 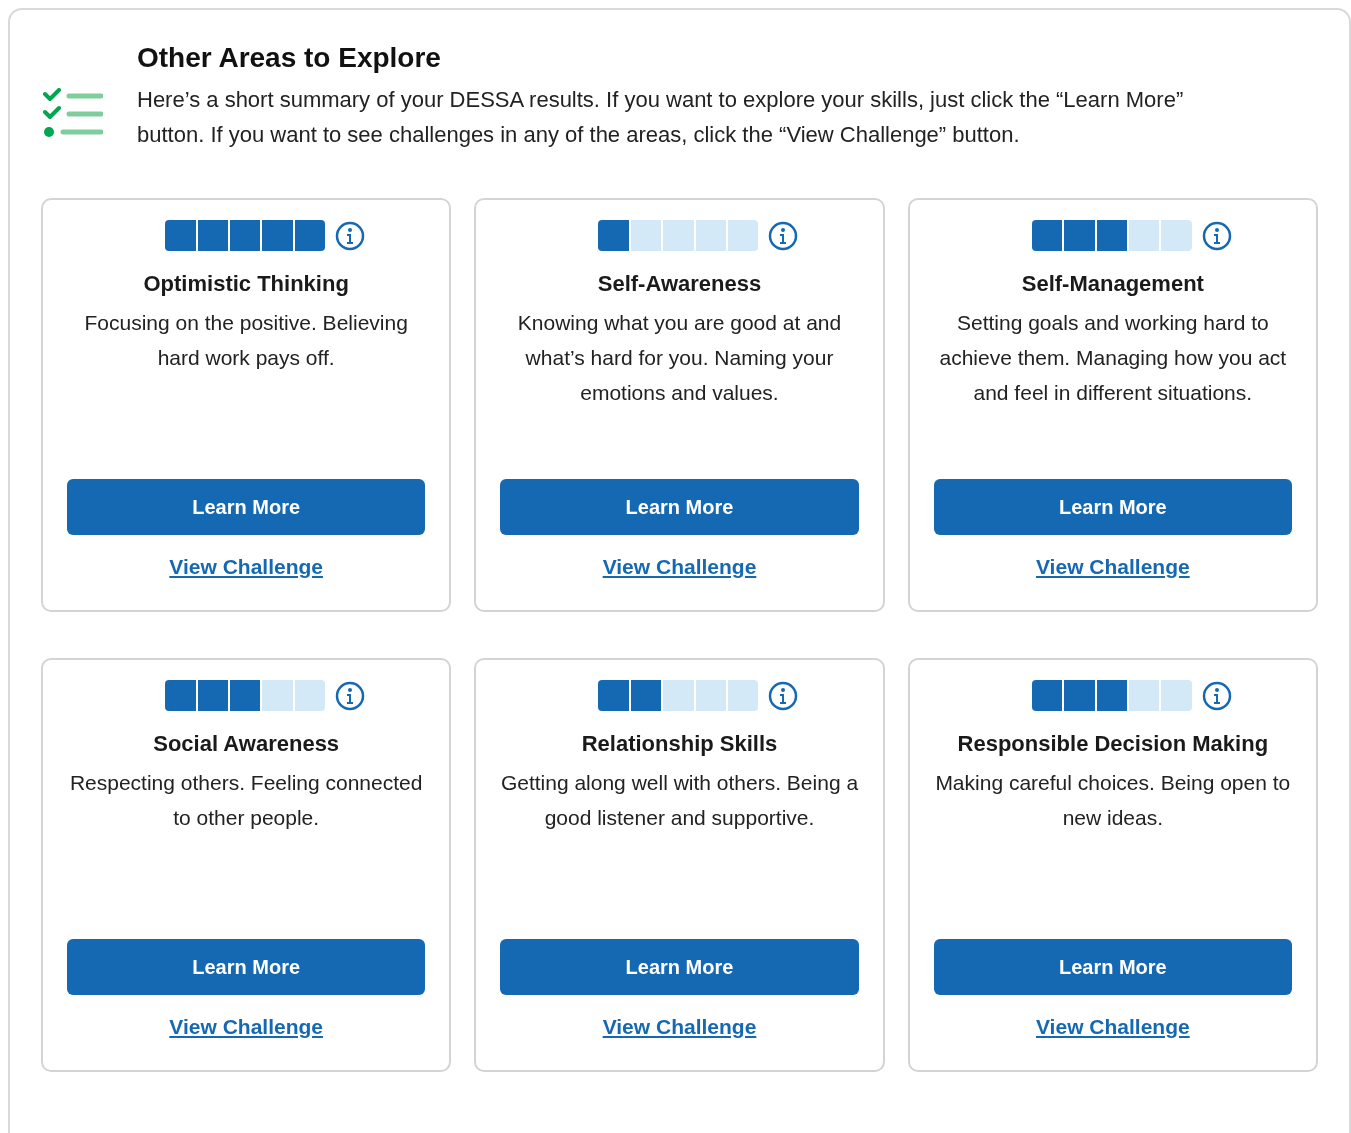 What do you see at coordinates (679, 358) in the screenshot?
I see `area-description: Knowing what you are good at and what’s hard for you. Naming your emotions and values.` at bounding box center [679, 358].